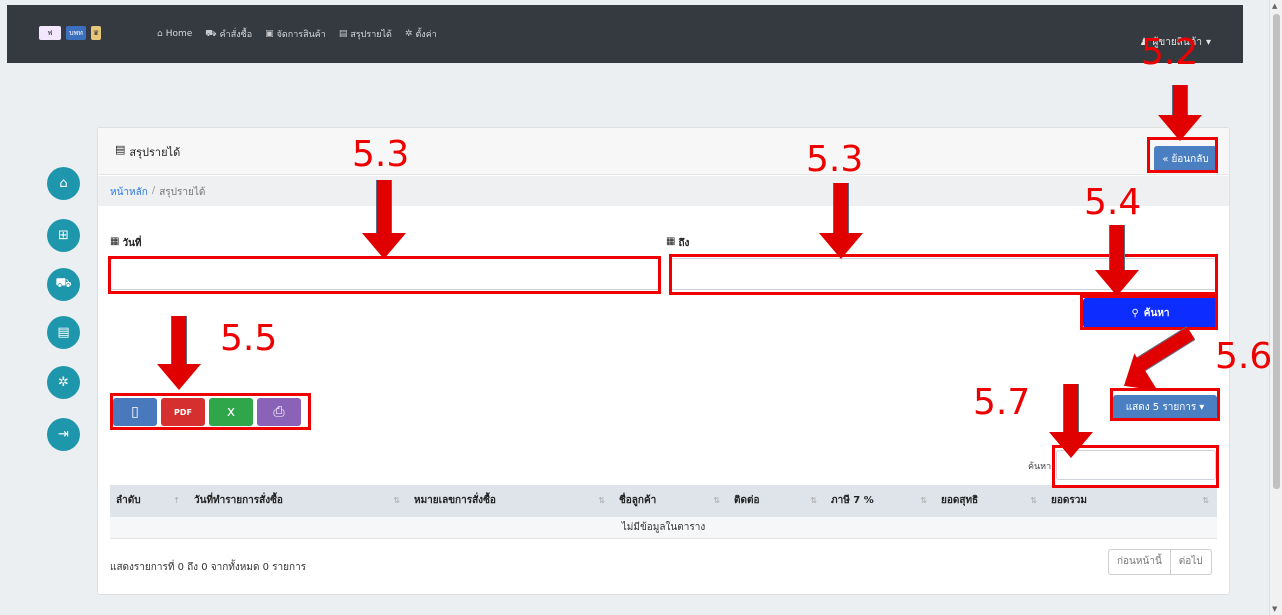  What do you see at coordinates (128, 500) in the screenshot?
I see `column-header-label: ลำดับ` at bounding box center [128, 500].